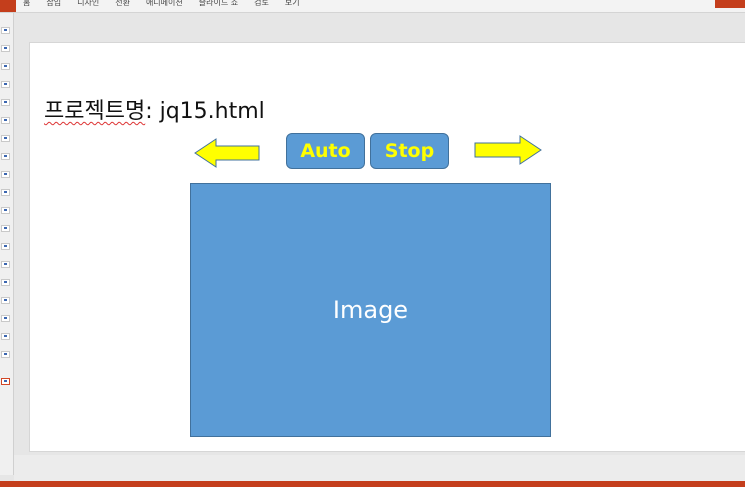  I want to click on tab-slideshow: 슬라이드 쇼, so click(218, 4).